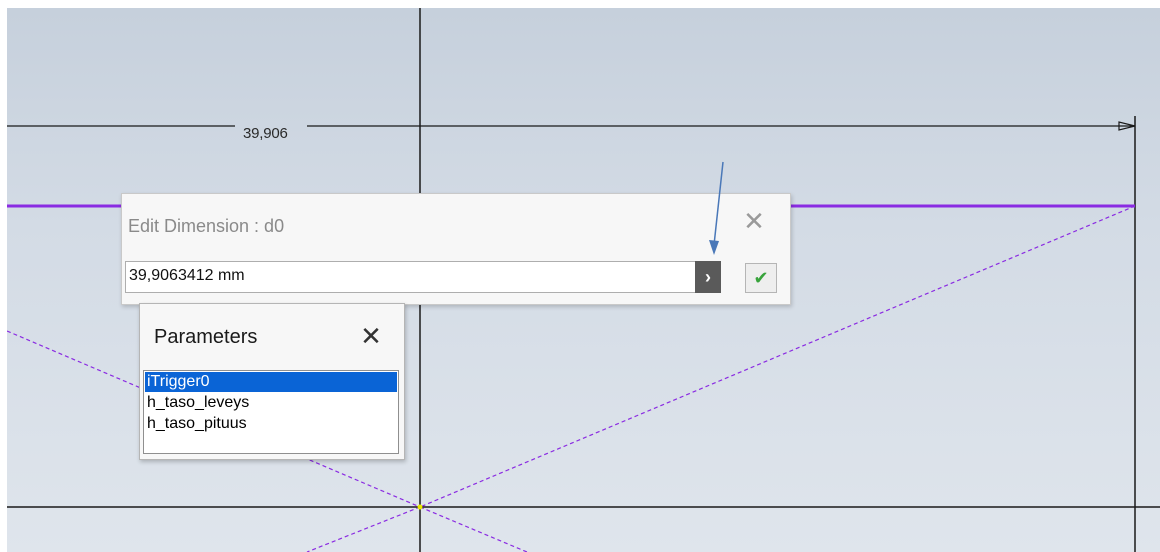 The height and width of the screenshot is (552, 1160). What do you see at coordinates (363, 529) in the screenshot?
I see `construction-line-left-lower` at bounding box center [363, 529].